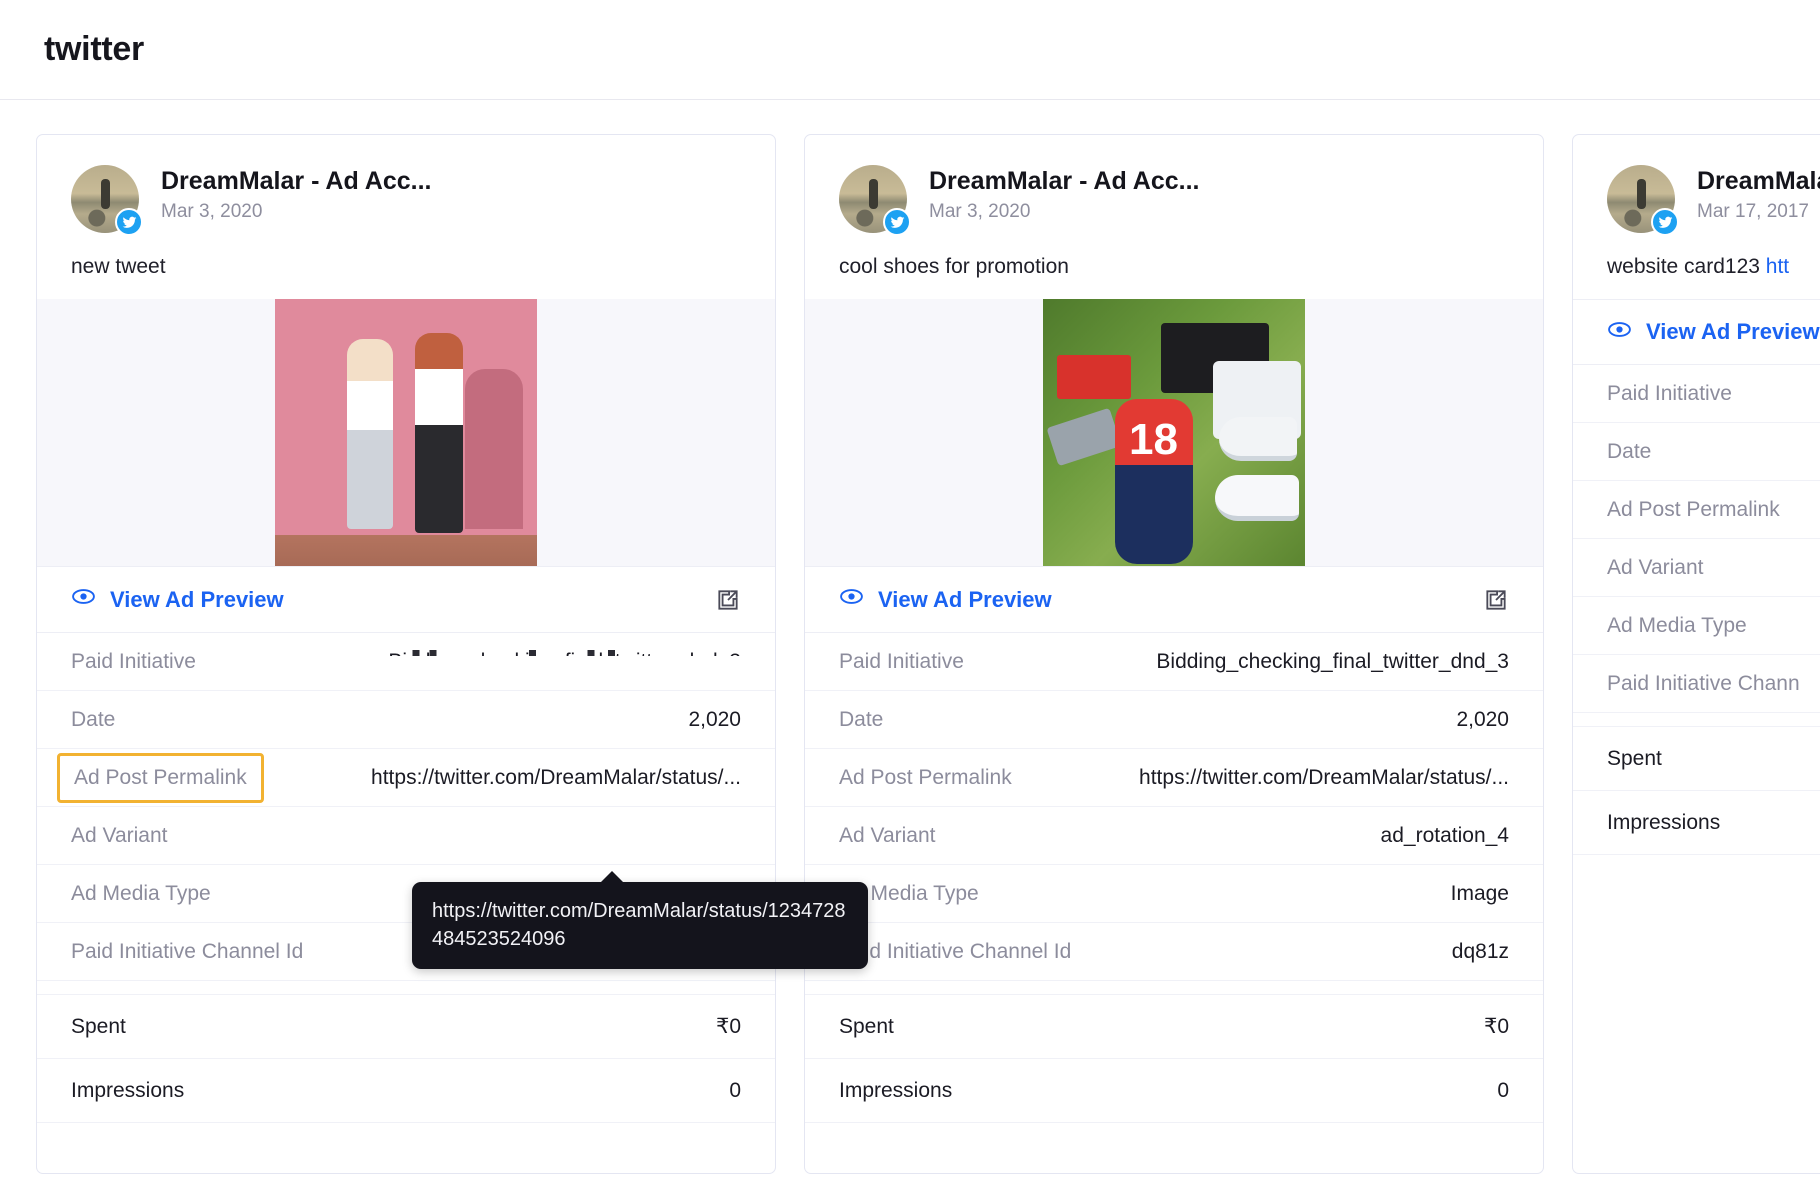 The width and height of the screenshot is (1820, 1186). What do you see at coordinates (1696, 185) in the screenshot?
I see `card-header: DreamMalar Mar 17, 2017` at bounding box center [1696, 185].